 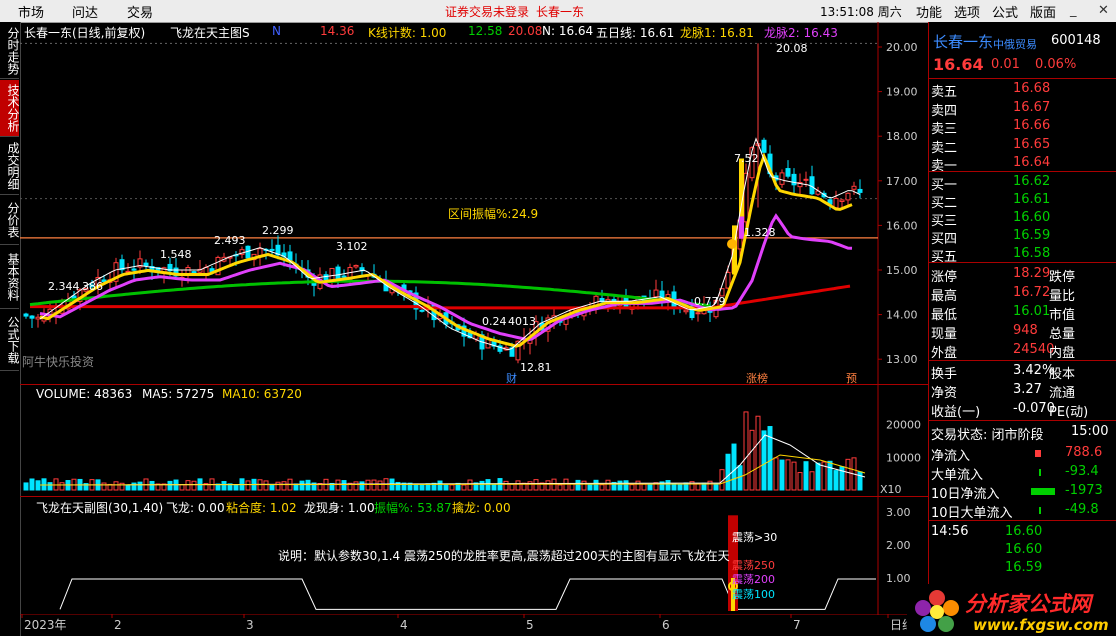 What do you see at coordinates (944, 129) in the screenshot?
I see `ask-level-label: 卖三` at bounding box center [944, 129].